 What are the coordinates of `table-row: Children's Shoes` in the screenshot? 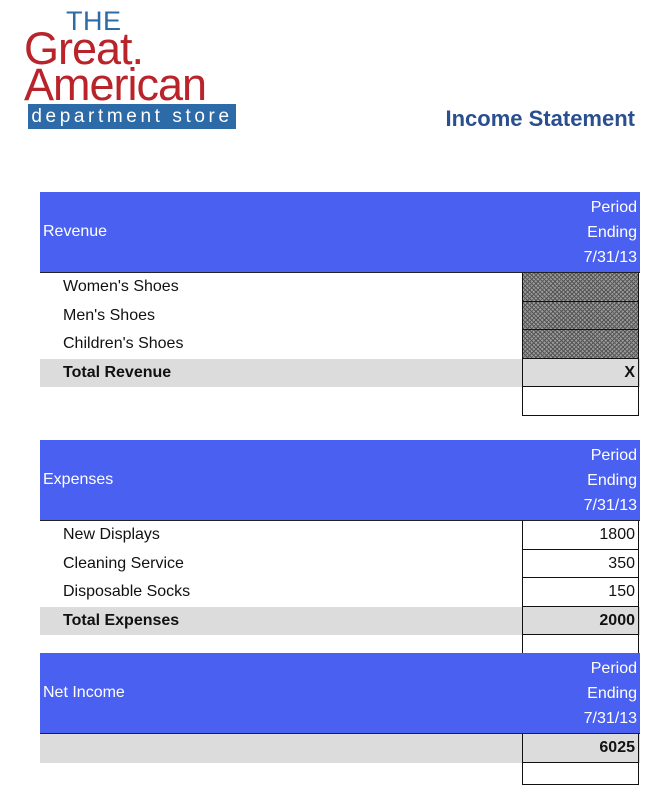 It's located at (340, 344).